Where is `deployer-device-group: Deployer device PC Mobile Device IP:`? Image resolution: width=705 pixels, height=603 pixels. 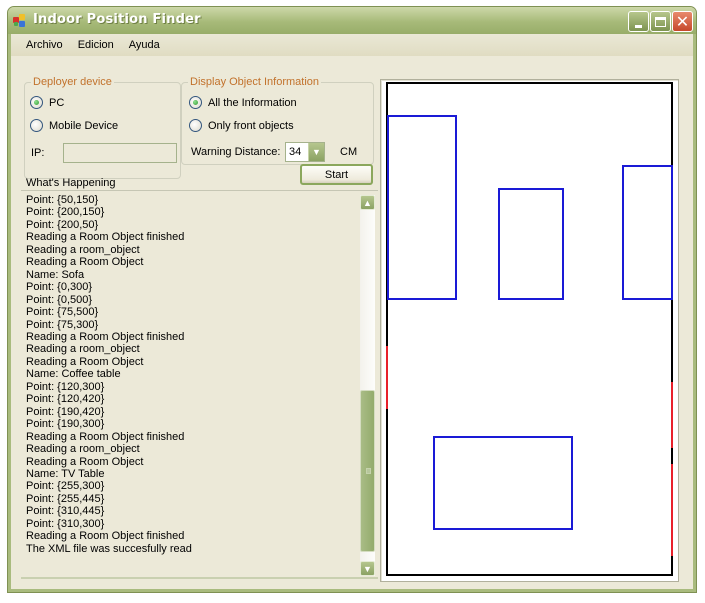 deployer-device-group: Deployer device PC Mobile Device IP: is located at coordinates (102, 127).